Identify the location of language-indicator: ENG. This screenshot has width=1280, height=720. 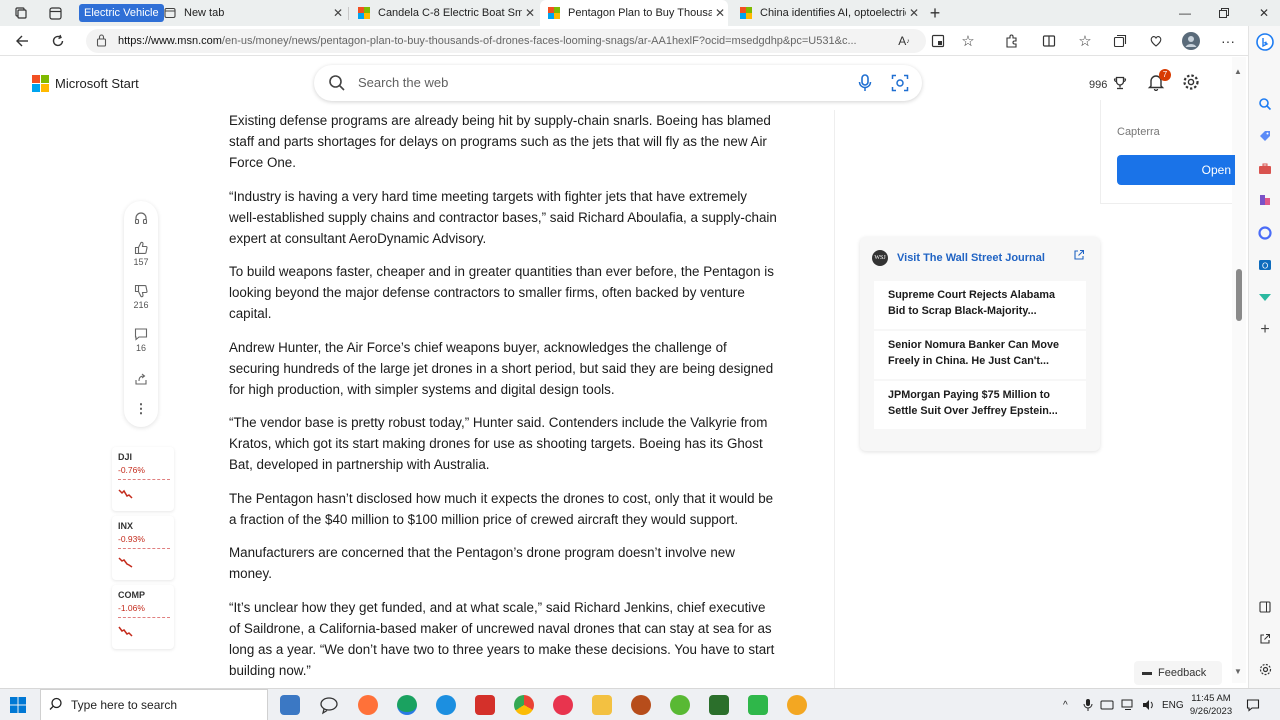
(1173, 704).